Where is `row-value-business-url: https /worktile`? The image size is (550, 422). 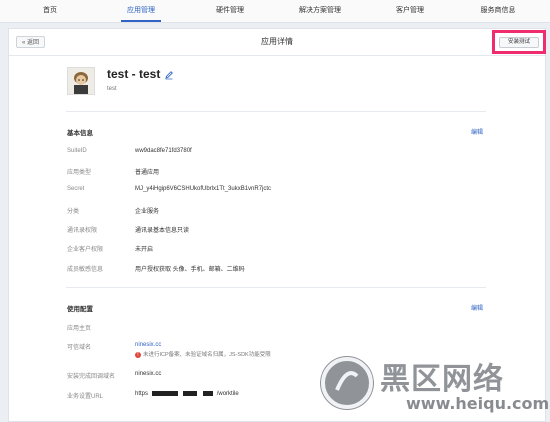
row-value-business-url: https /worktile is located at coordinates (187, 394).